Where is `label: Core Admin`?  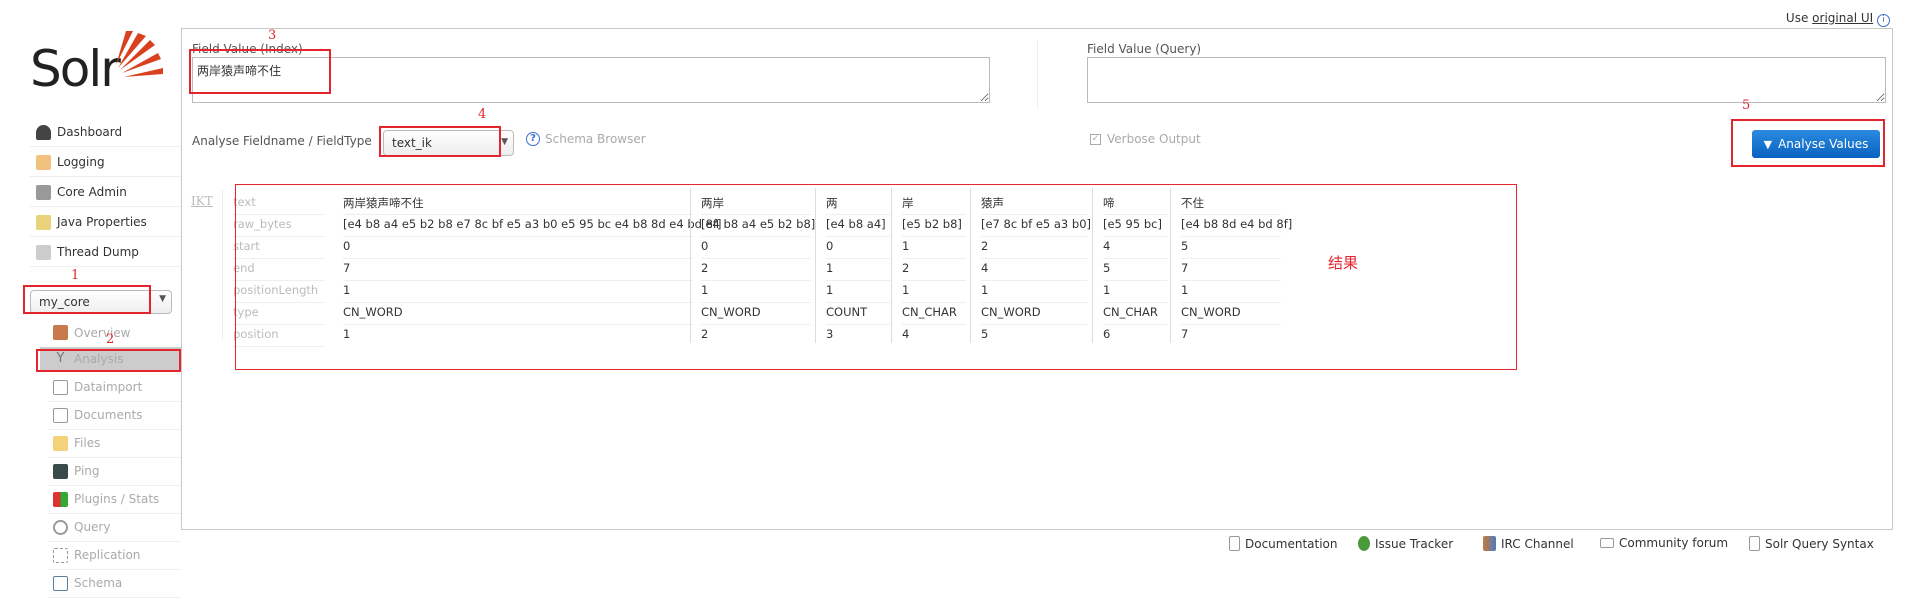
label: Core Admin is located at coordinates (92, 192).